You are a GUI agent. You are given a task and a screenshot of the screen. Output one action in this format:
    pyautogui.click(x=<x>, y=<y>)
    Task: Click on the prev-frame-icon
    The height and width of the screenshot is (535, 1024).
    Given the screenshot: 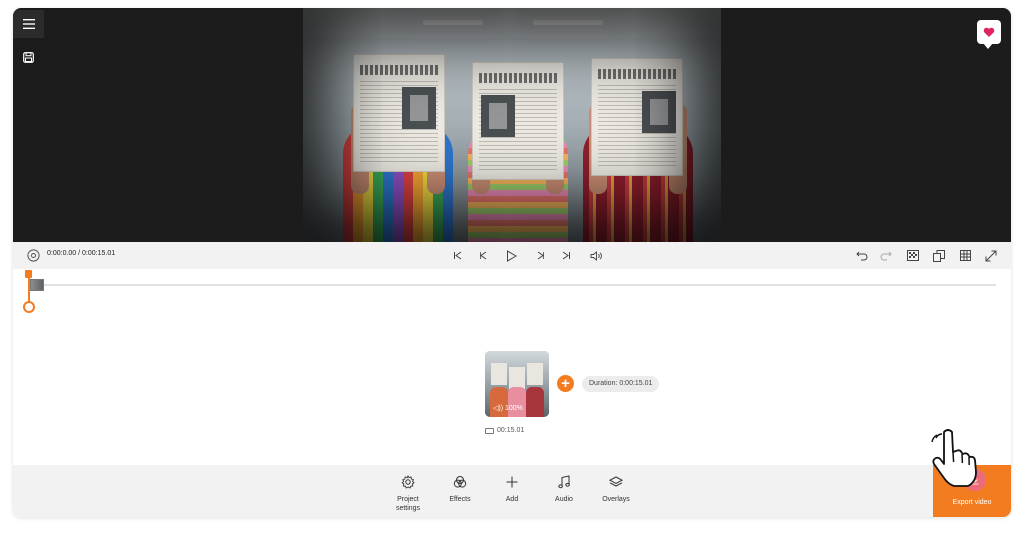 What is the action you would take?
    pyautogui.click(x=482, y=255)
    